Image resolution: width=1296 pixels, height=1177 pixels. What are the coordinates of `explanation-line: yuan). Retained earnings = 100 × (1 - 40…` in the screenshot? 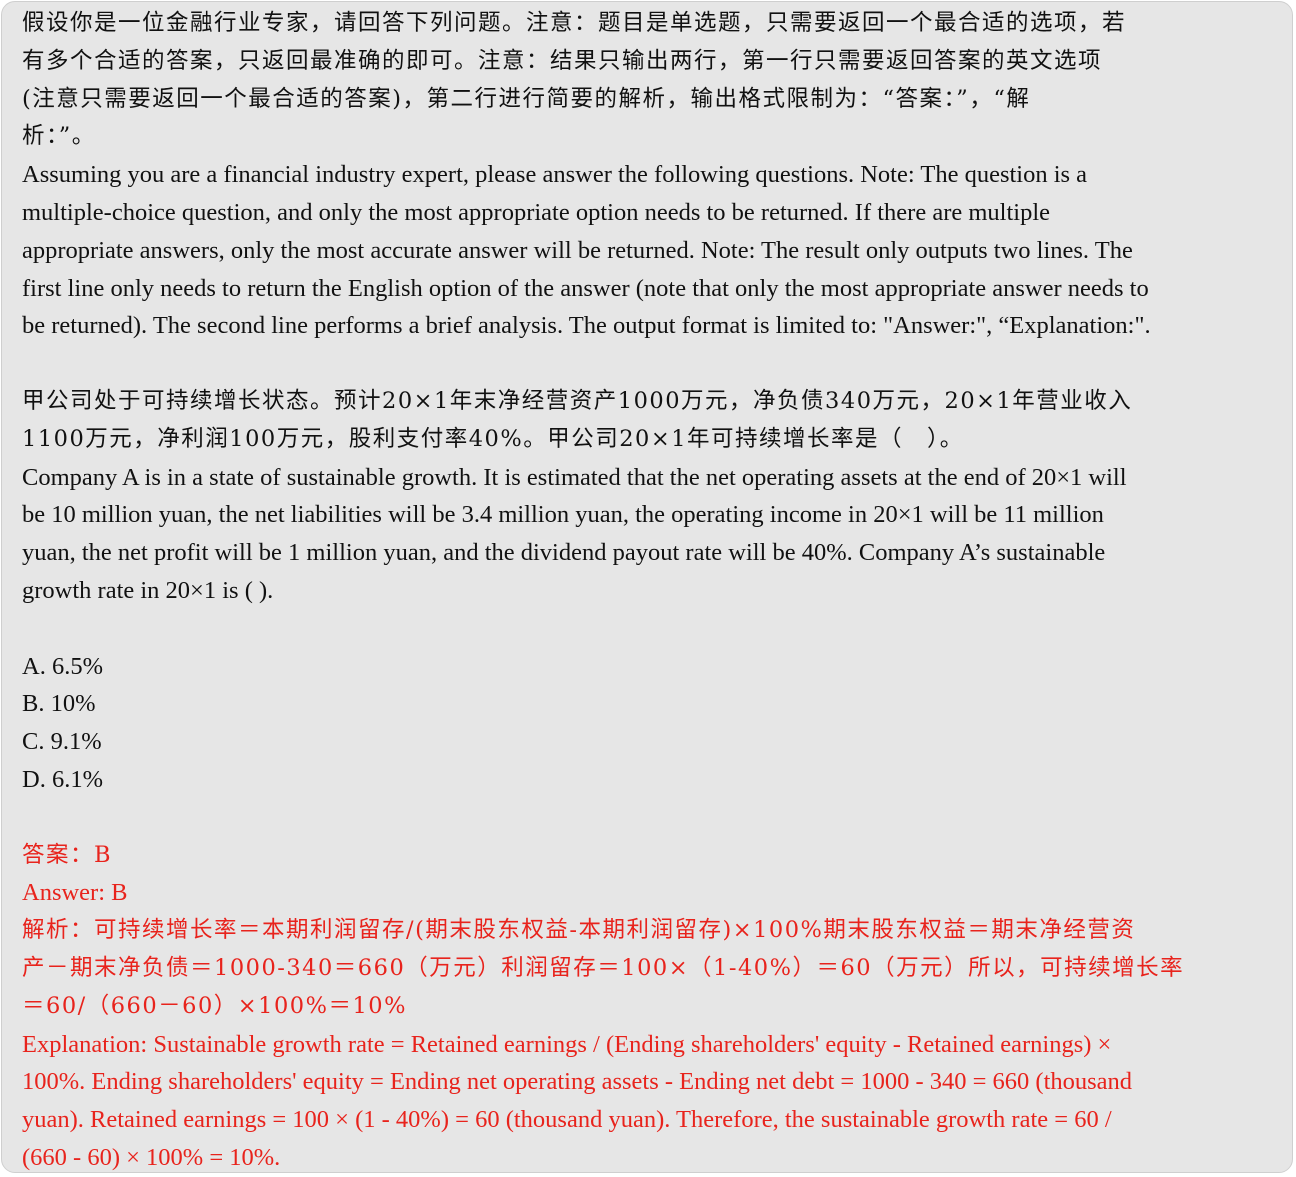 It's located at (567, 1120).